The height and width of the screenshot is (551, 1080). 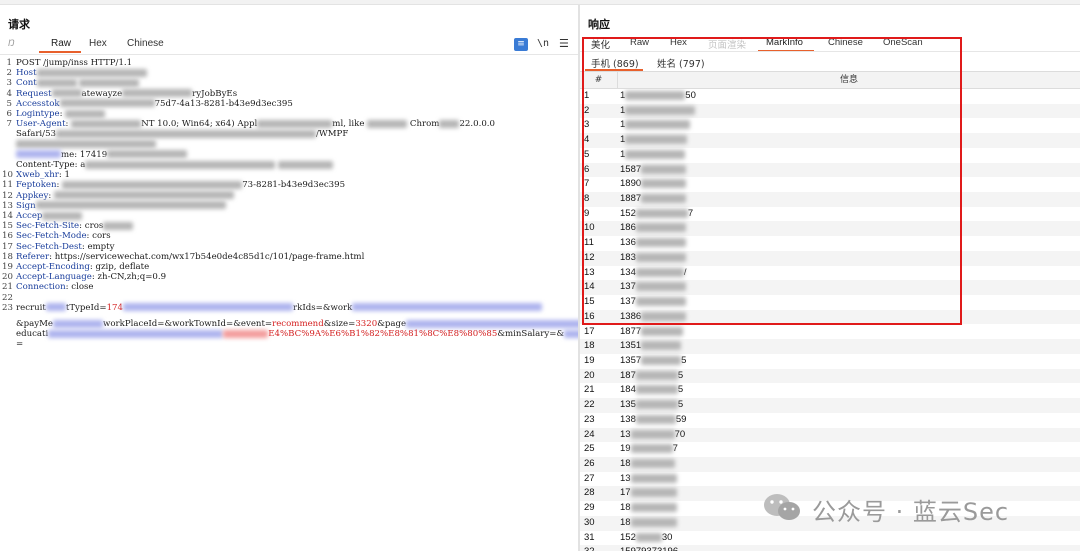 I want to click on table-row: 31 152 30, so click(x=830, y=538).